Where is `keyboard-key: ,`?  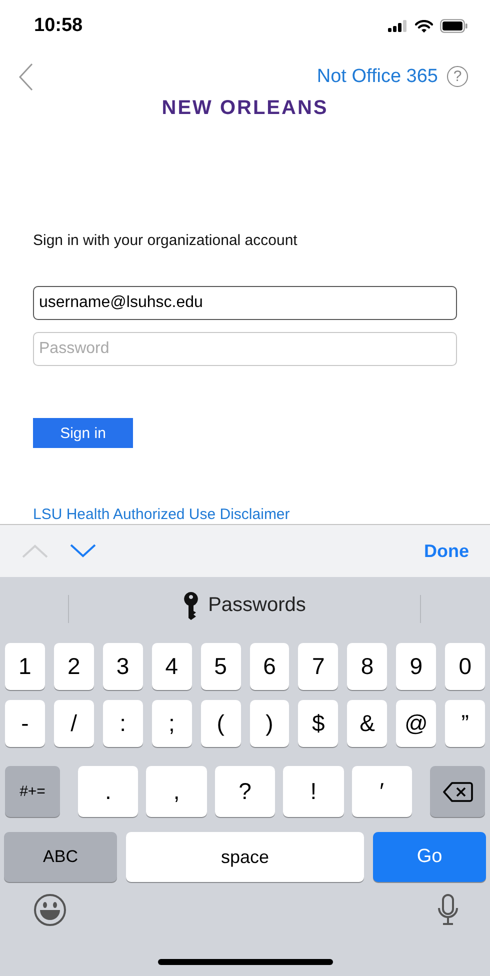 keyboard-key: , is located at coordinates (176, 791).